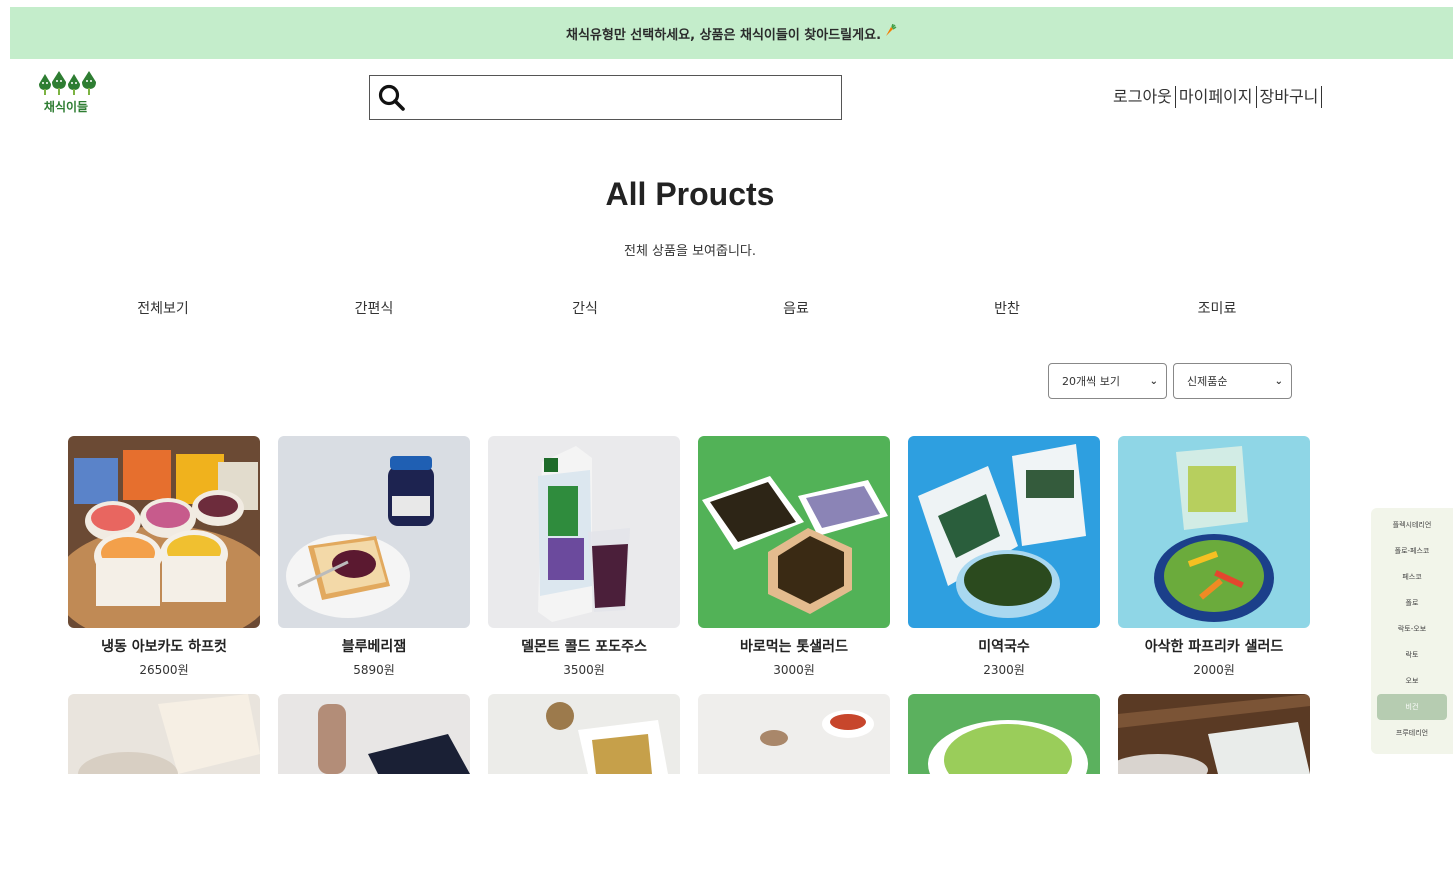  Describe the element at coordinates (1412, 707) in the screenshot. I see `vegan-type-vegan: 비건` at that location.